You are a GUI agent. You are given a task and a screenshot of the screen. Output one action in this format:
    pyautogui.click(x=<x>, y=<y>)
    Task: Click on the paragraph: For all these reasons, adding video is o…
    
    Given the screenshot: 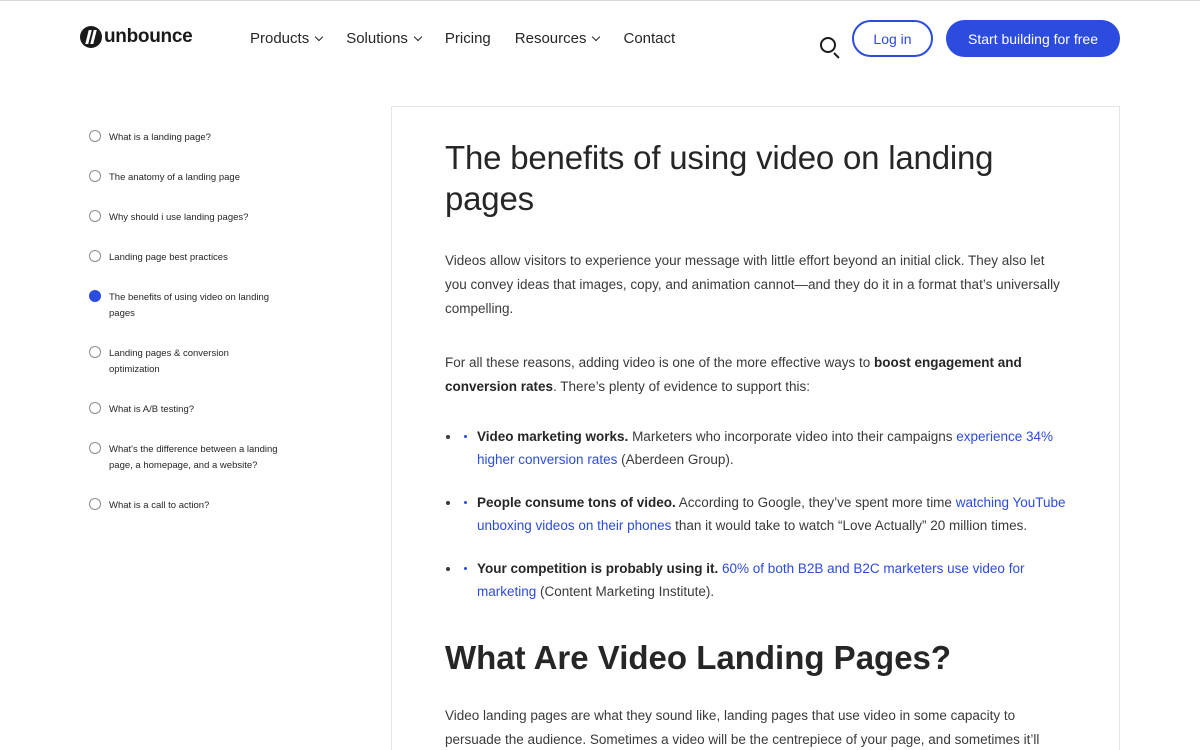 What is the action you would take?
    pyautogui.click(x=757, y=375)
    